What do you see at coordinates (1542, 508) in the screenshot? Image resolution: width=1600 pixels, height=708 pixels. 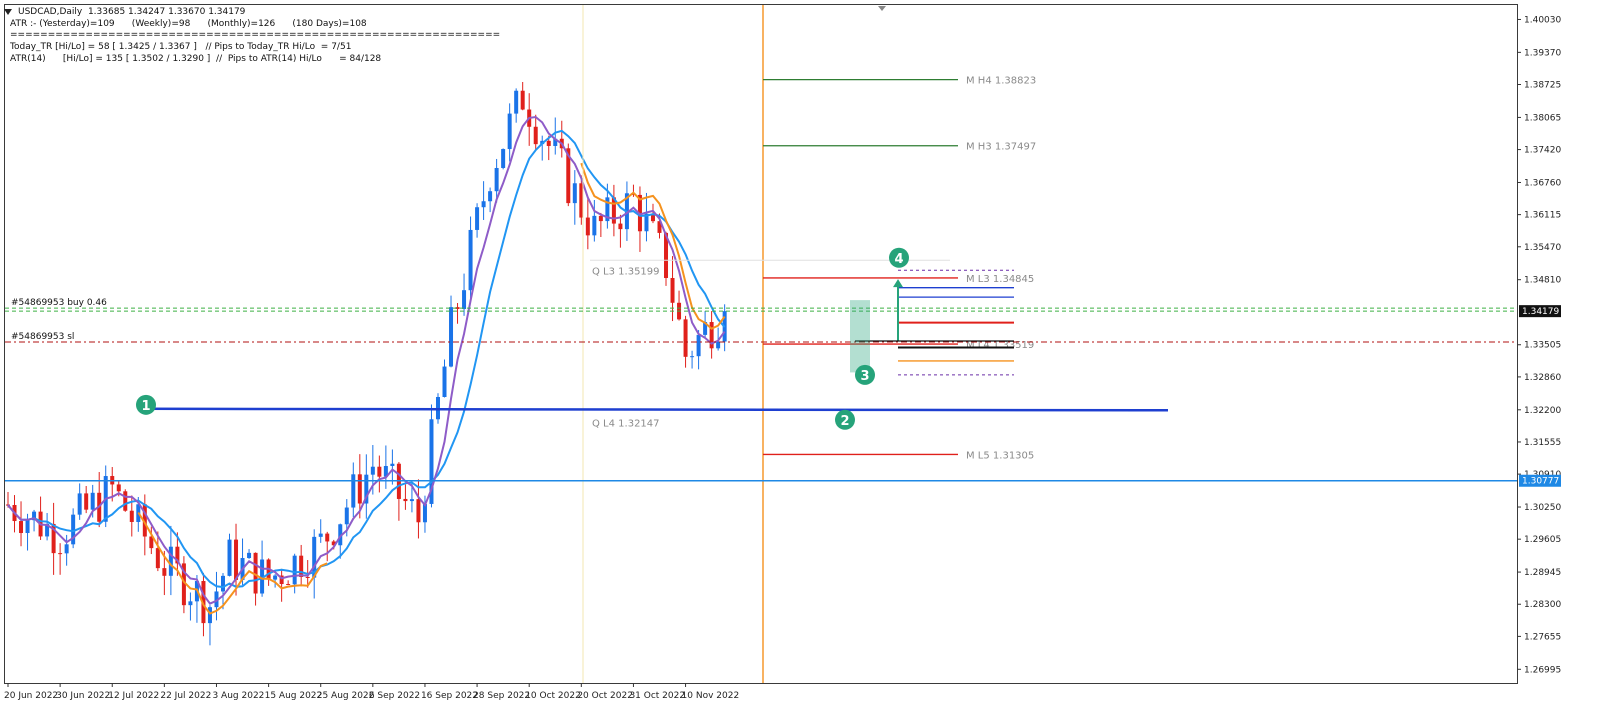 I see `y-tick-label: 1.30250` at bounding box center [1542, 508].